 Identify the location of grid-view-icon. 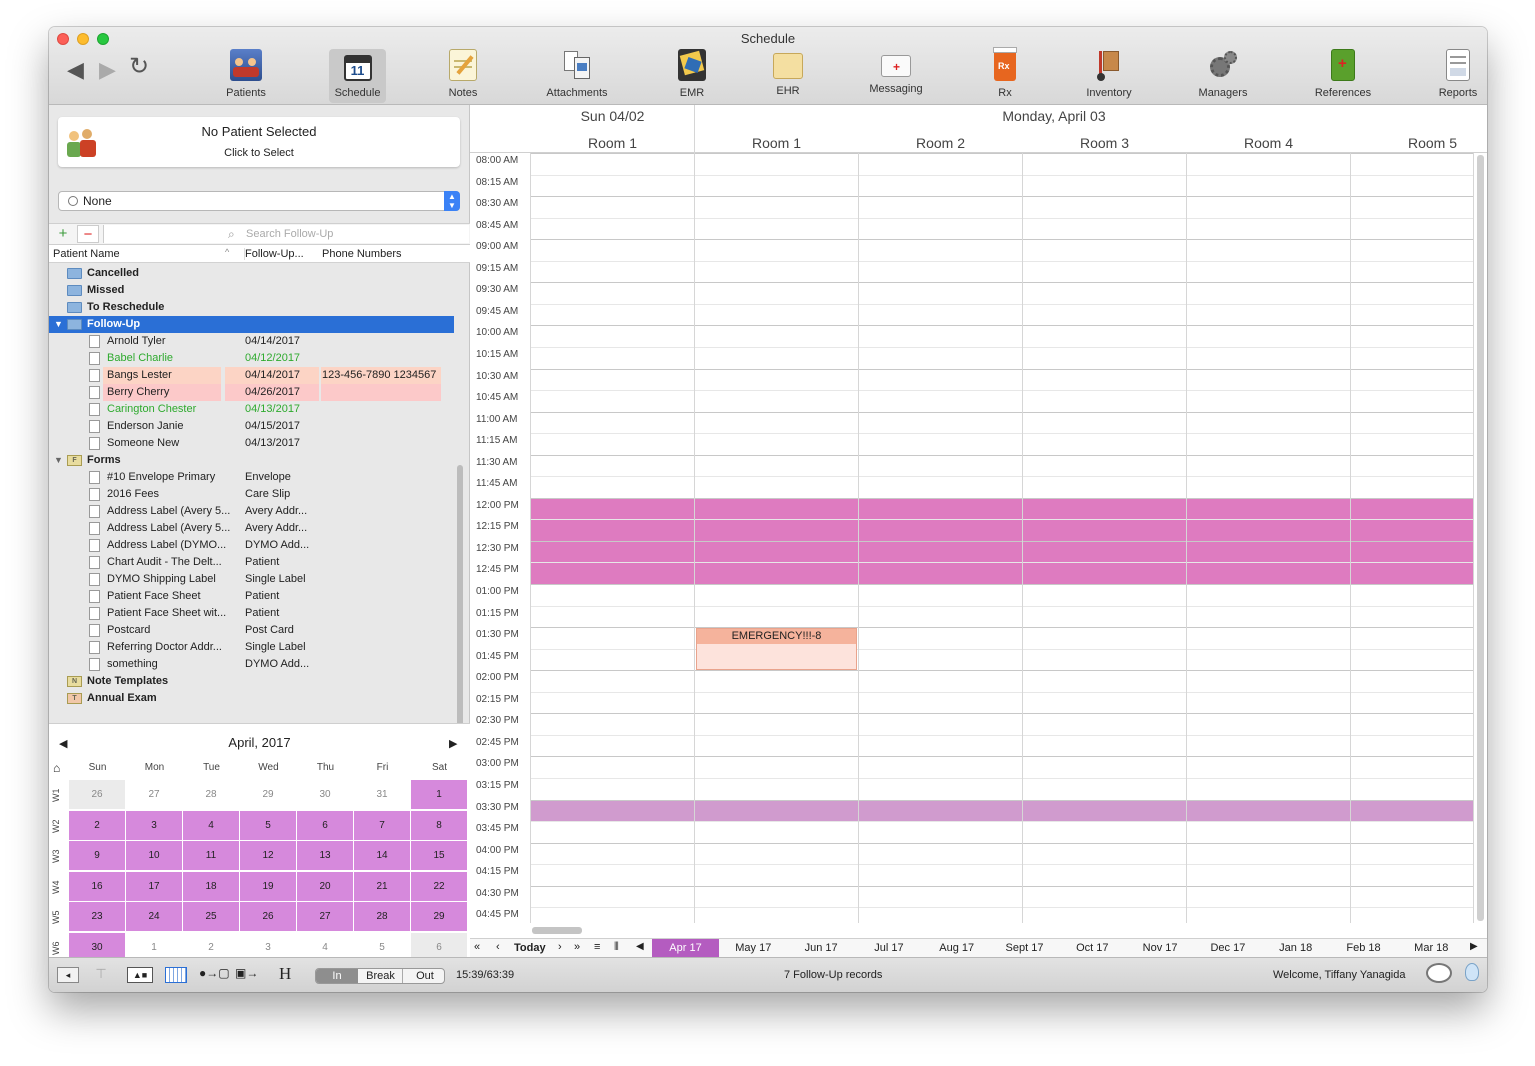
(176, 975).